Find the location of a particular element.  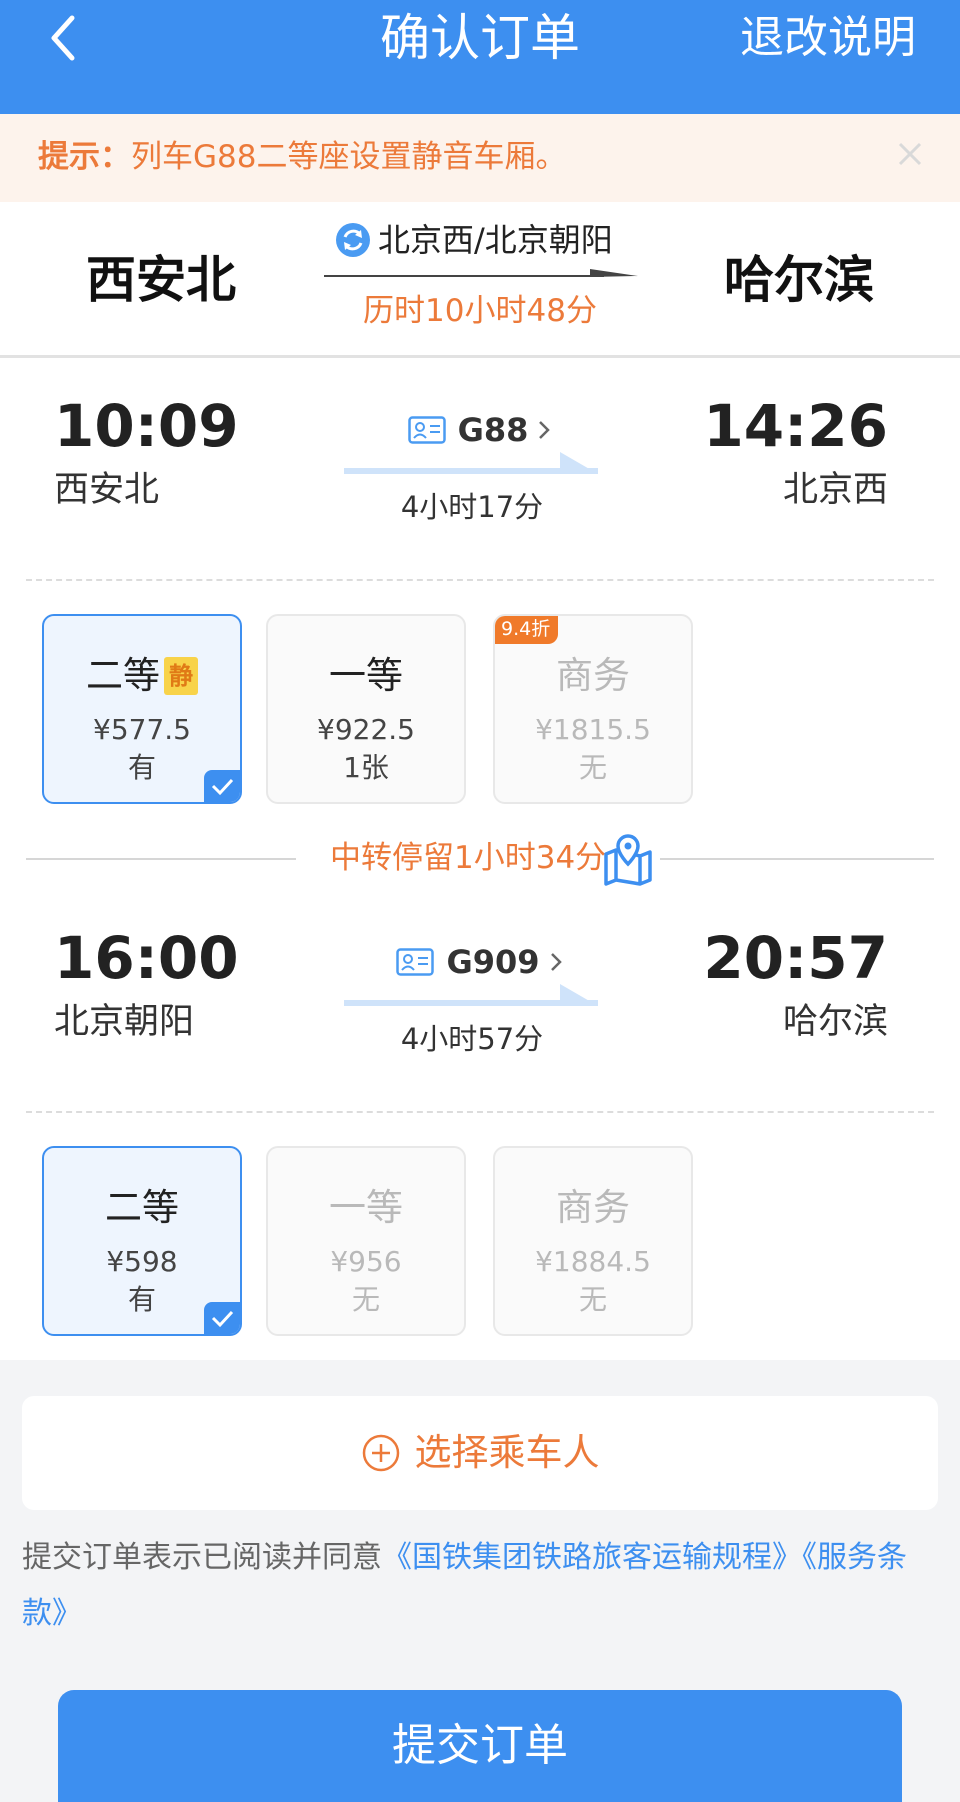

route-via: 北京西/北京朝阳 is located at coordinates (473, 240).